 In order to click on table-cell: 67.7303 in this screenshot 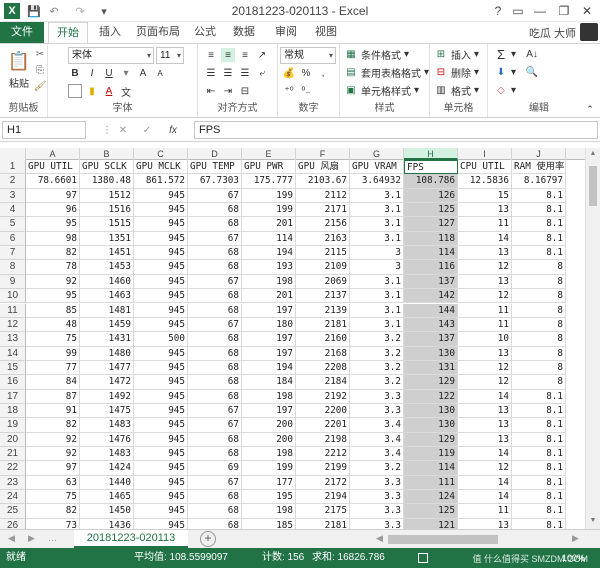, I will do `click(215, 181)`.